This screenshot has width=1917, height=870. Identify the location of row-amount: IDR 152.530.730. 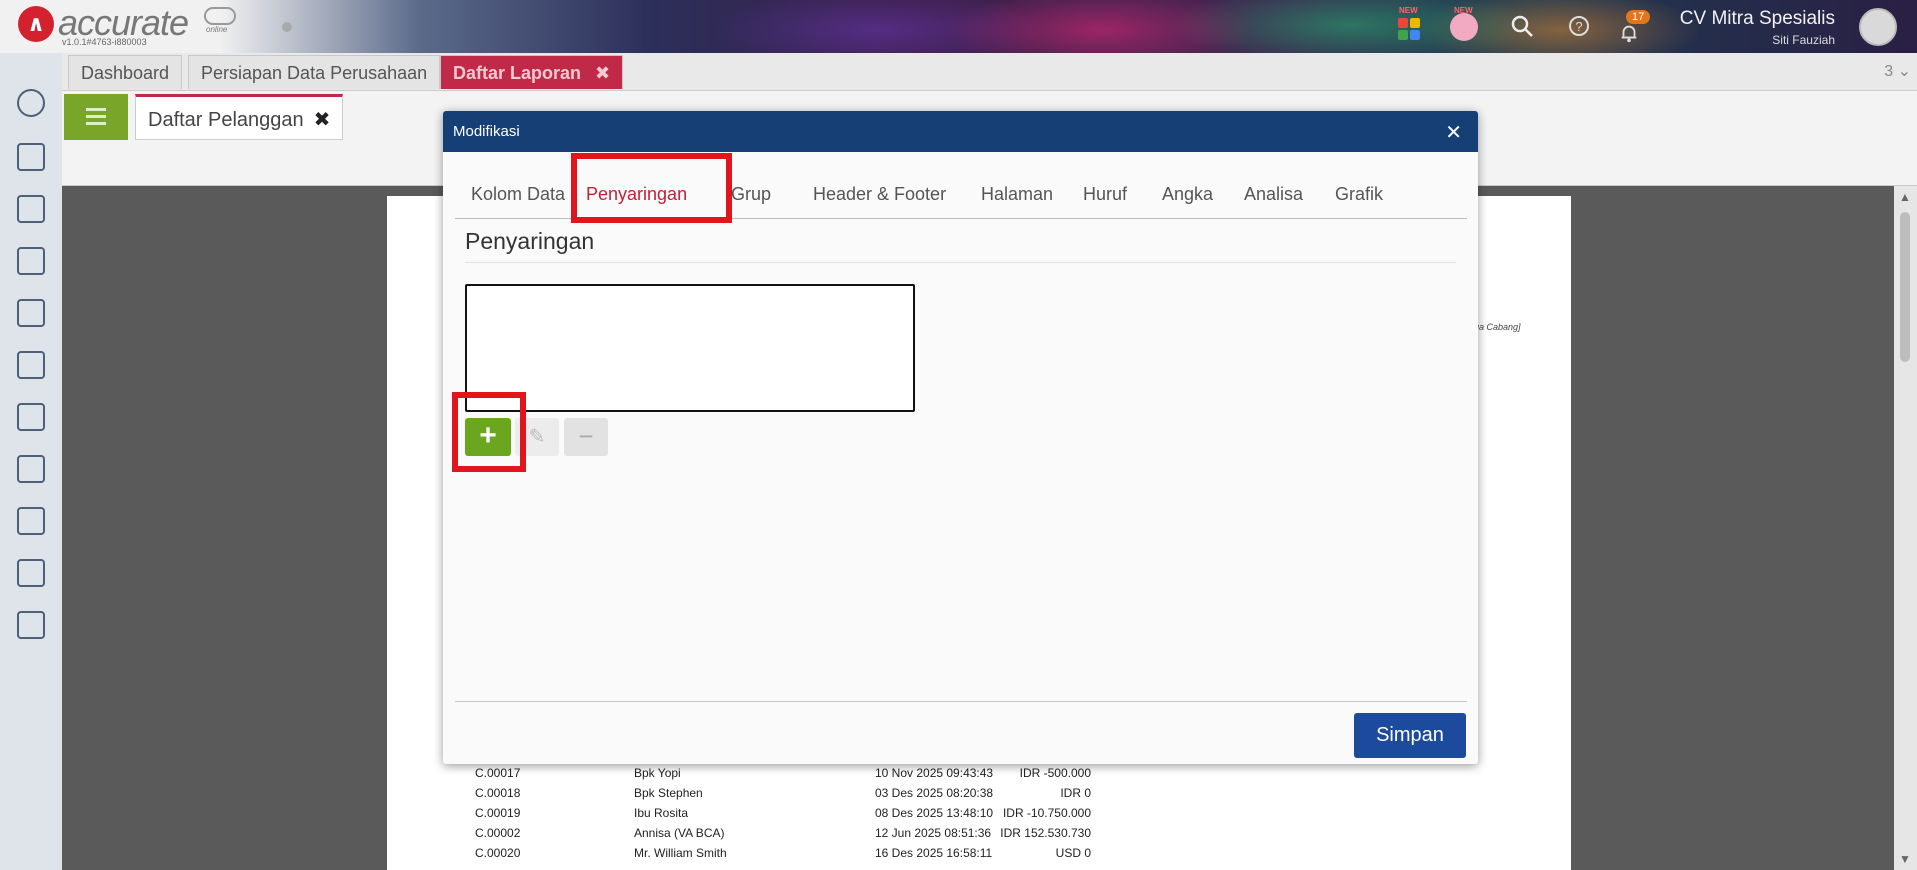
(1045, 833).